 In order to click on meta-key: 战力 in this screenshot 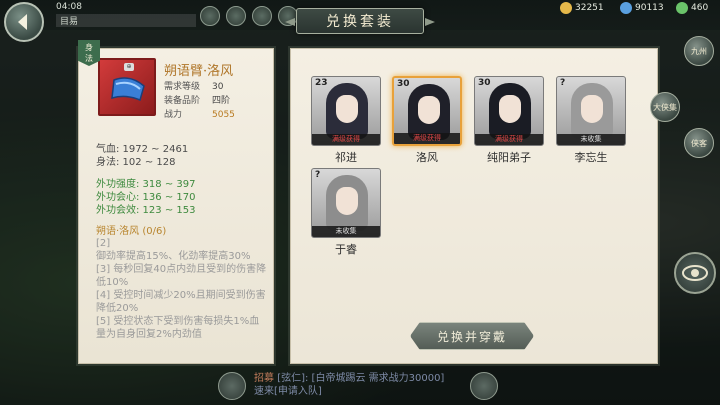, I will do `click(173, 115)`.